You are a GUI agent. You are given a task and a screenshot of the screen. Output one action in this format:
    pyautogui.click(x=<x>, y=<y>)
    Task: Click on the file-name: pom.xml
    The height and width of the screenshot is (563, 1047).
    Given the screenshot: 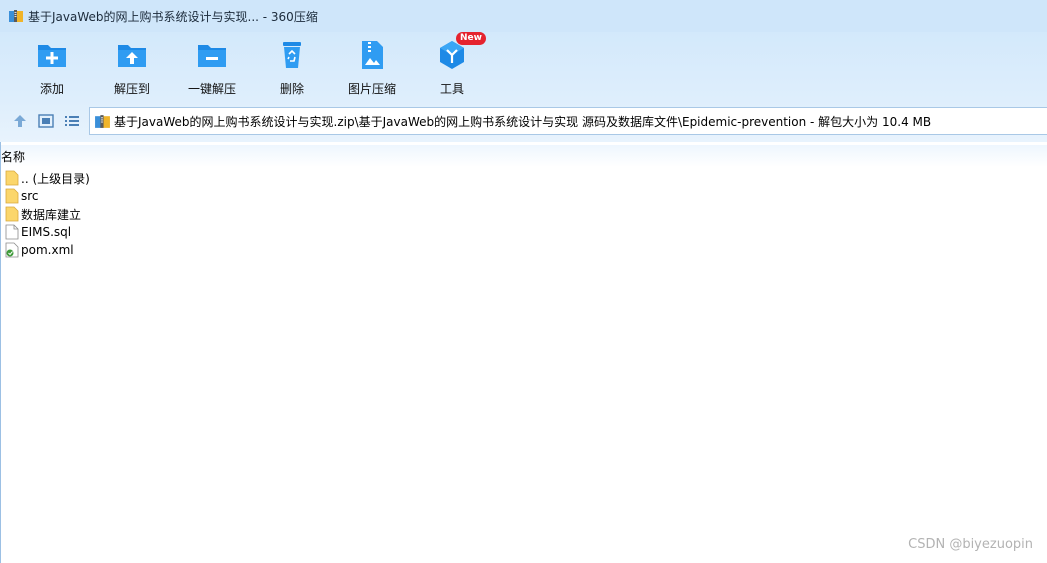 What is the action you would take?
    pyautogui.click(x=47, y=250)
    